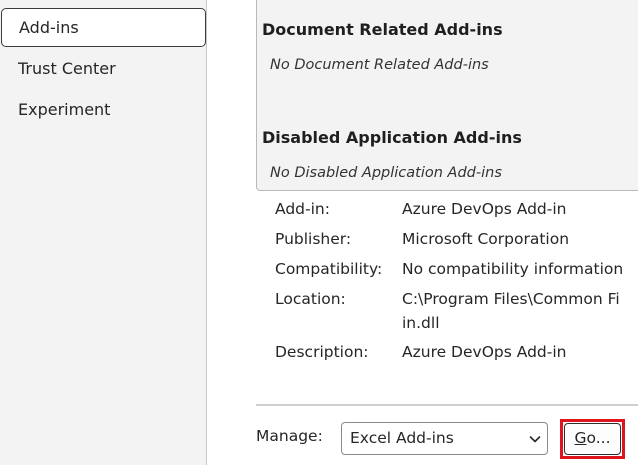  I want to click on addin-value: Azure DevOps Add-in, so click(484, 209).